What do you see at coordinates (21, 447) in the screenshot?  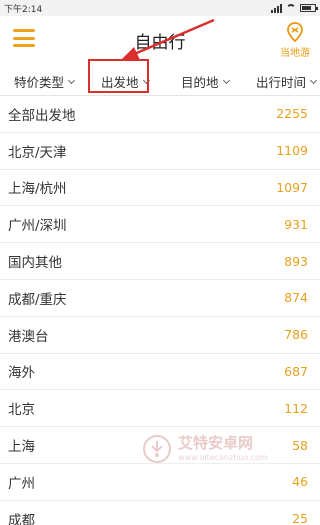 I see `departure-name: 上海` at bounding box center [21, 447].